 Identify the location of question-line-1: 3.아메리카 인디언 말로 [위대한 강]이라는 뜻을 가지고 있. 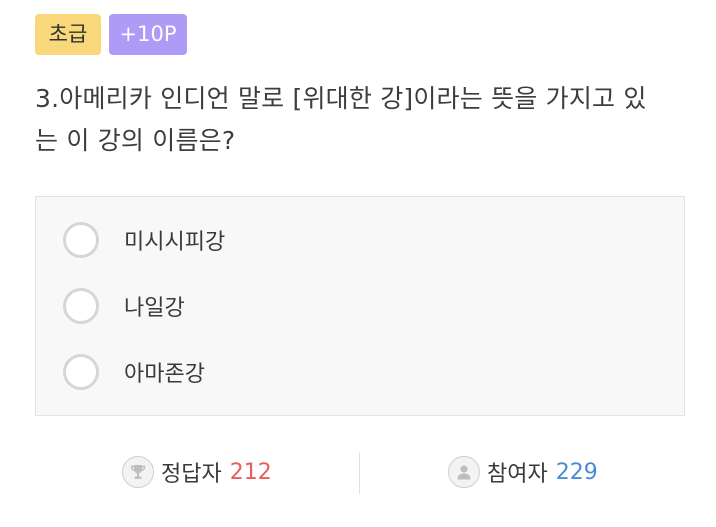
(341, 98).